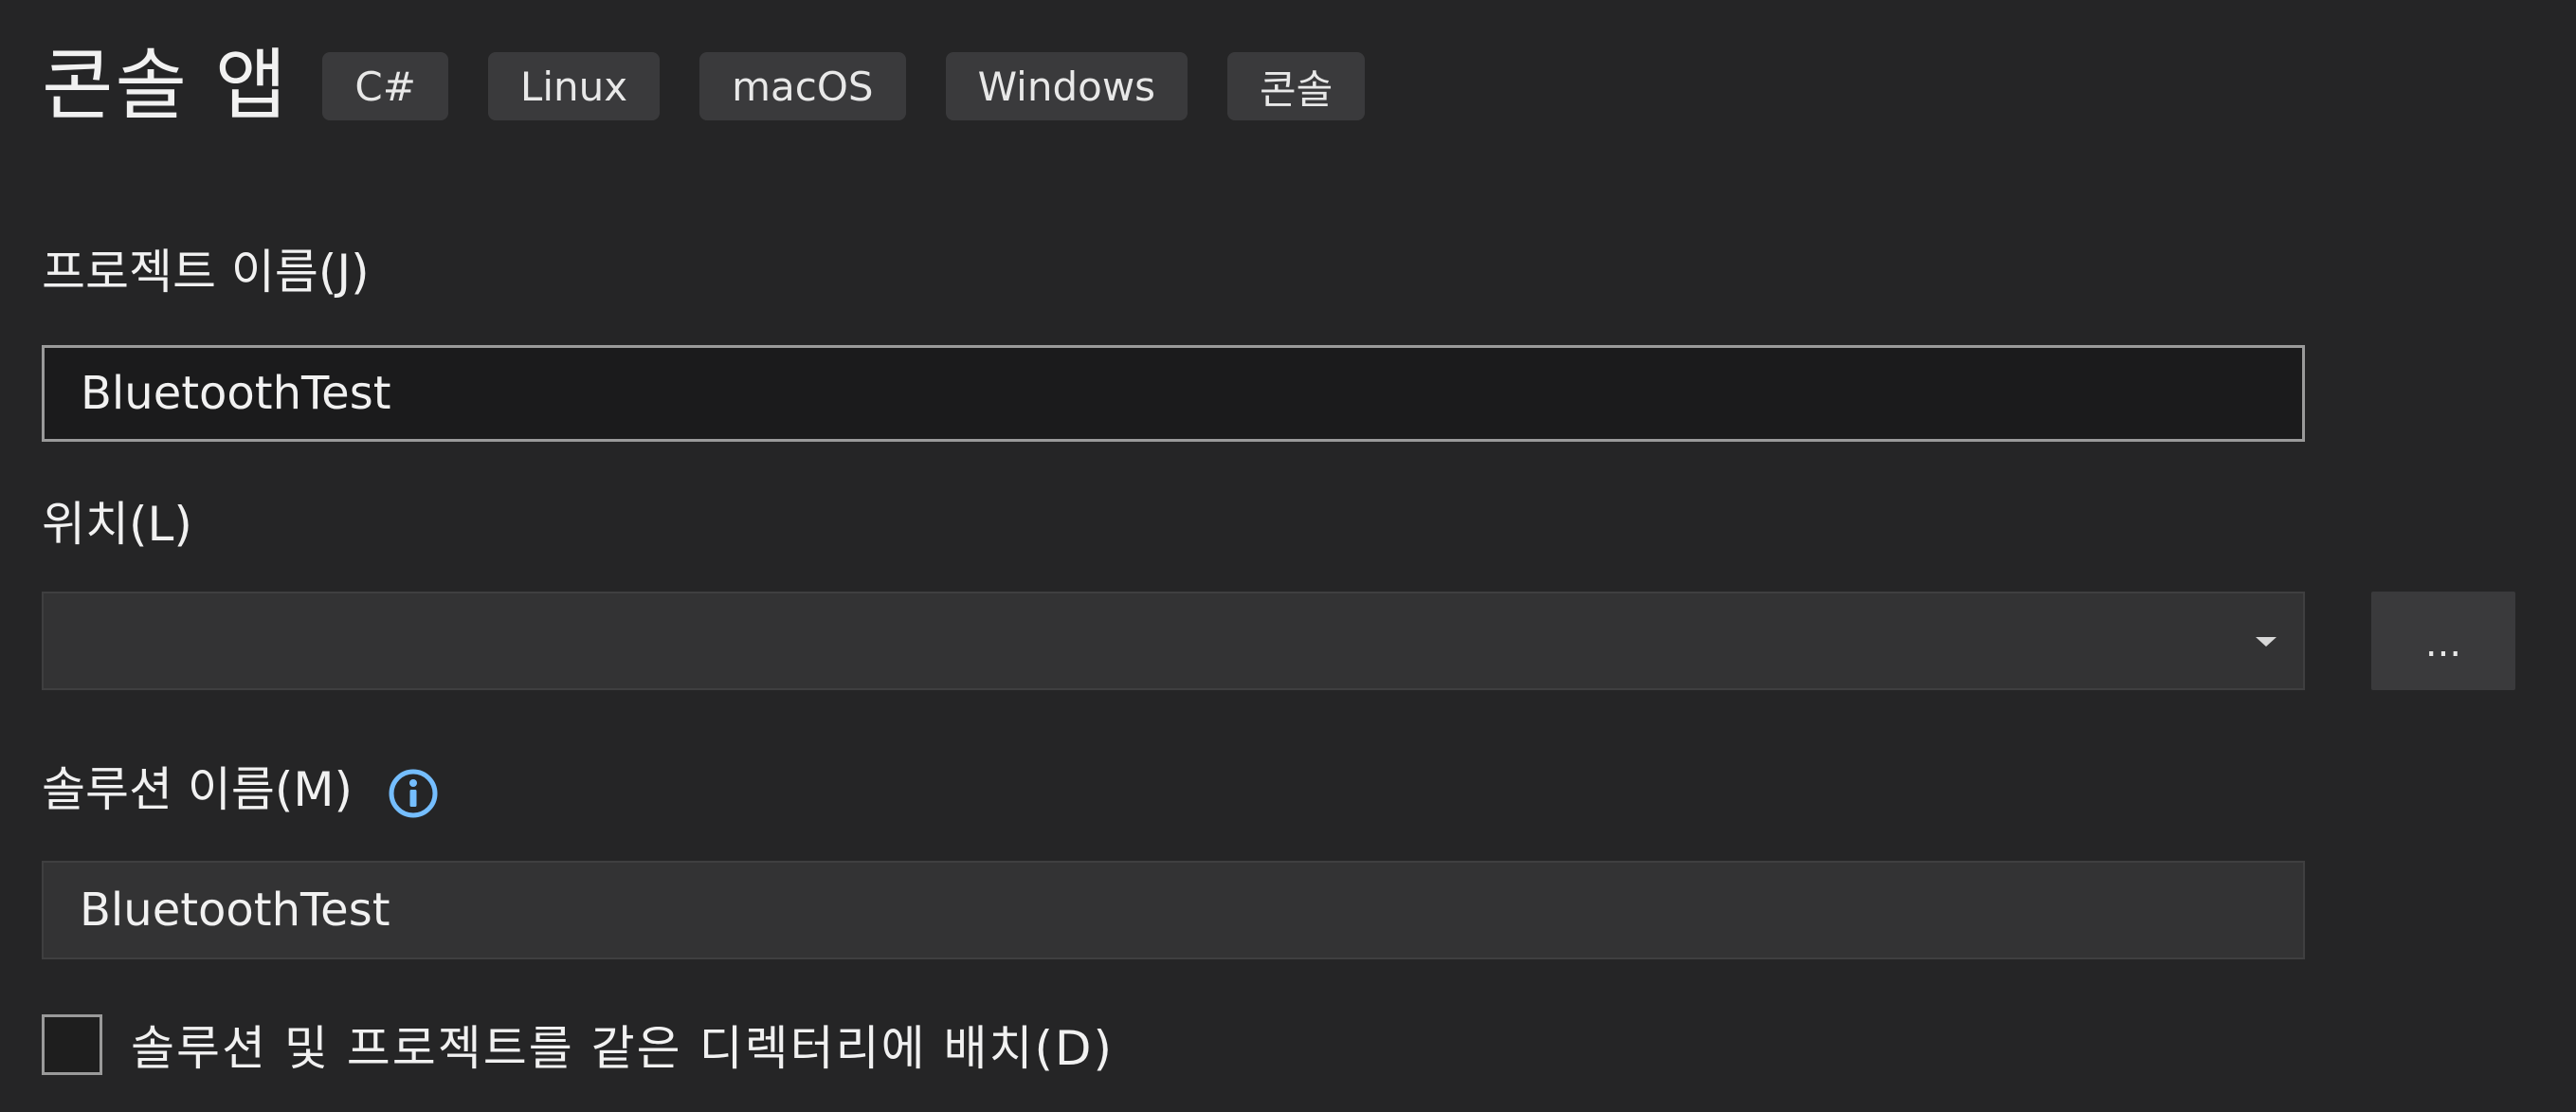 The width and height of the screenshot is (2576, 1112). I want to click on solution-name-input: BluetoothTest, so click(1173, 910).